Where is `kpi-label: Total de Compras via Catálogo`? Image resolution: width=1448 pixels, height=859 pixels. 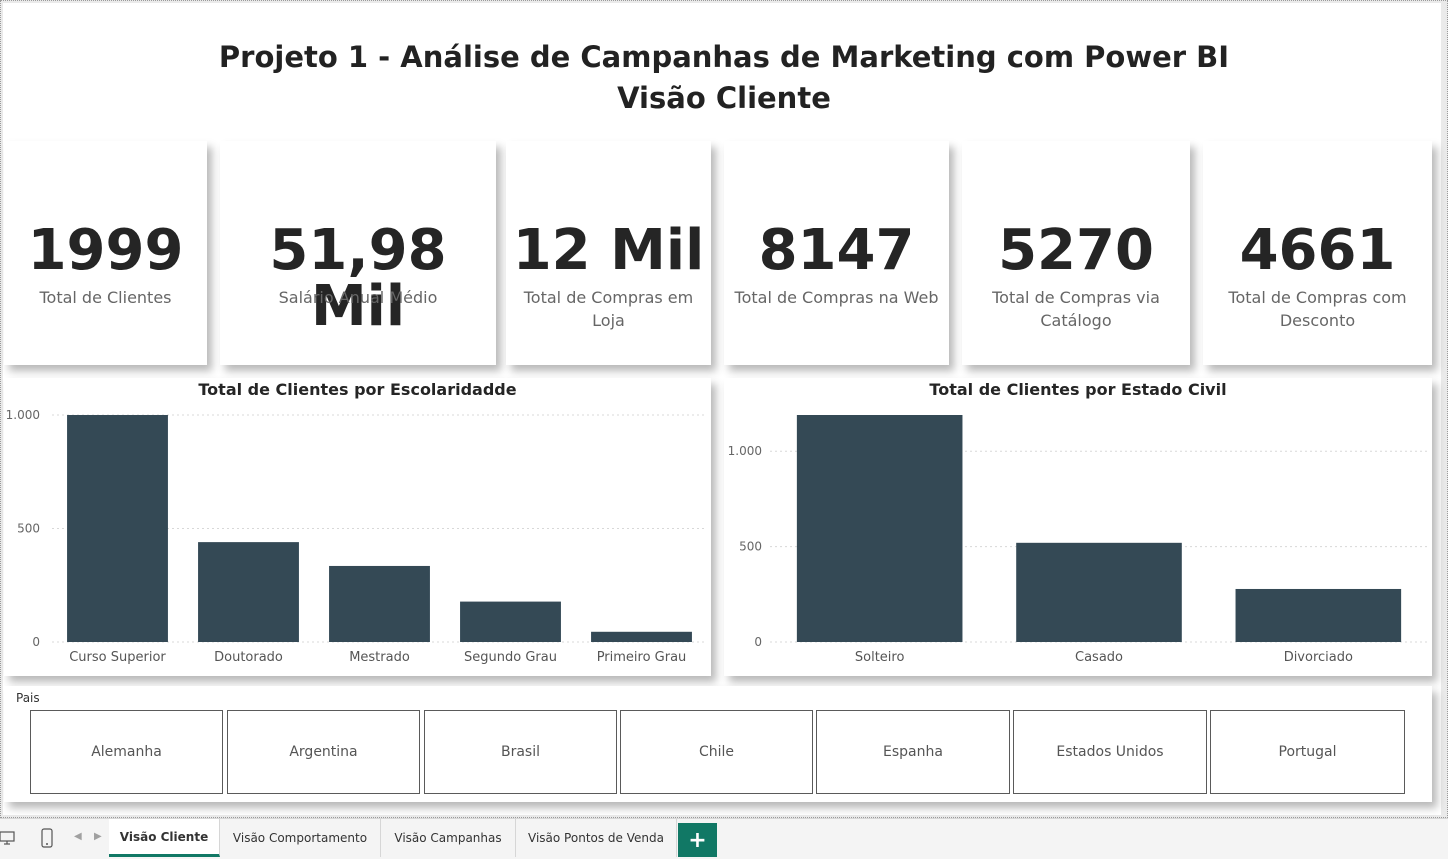
kpi-label: Total de Compras via Catálogo is located at coordinates (1076, 309).